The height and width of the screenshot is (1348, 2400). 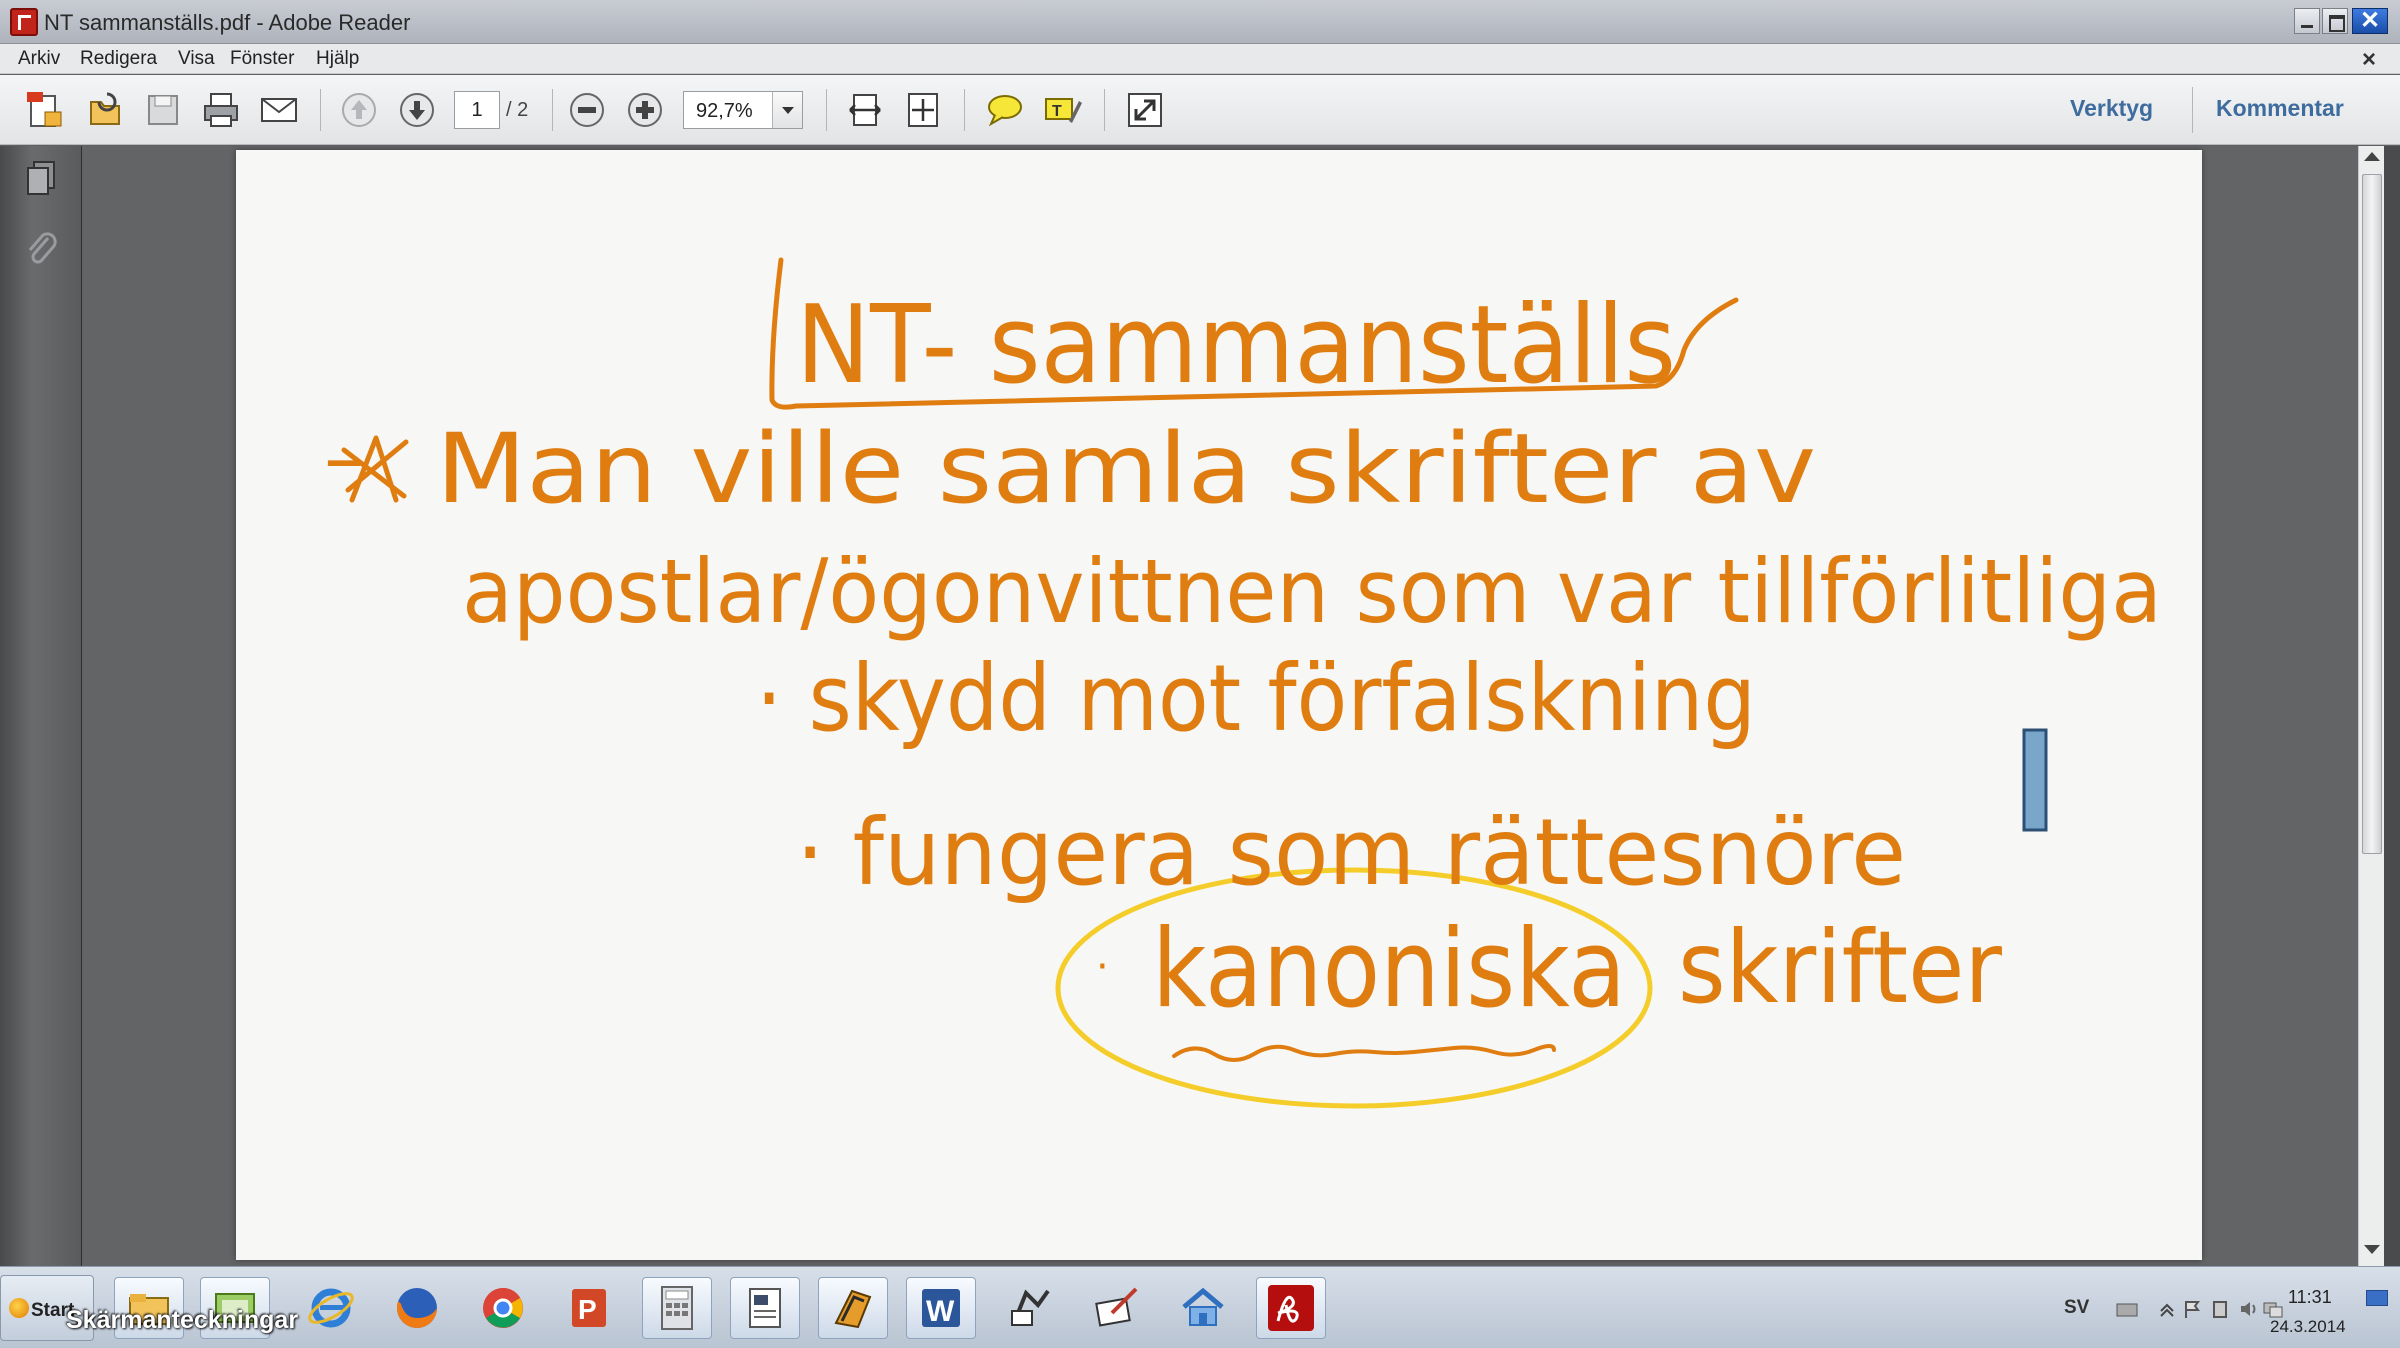 I want to click on word-icon: W, so click(x=941, y=1308).